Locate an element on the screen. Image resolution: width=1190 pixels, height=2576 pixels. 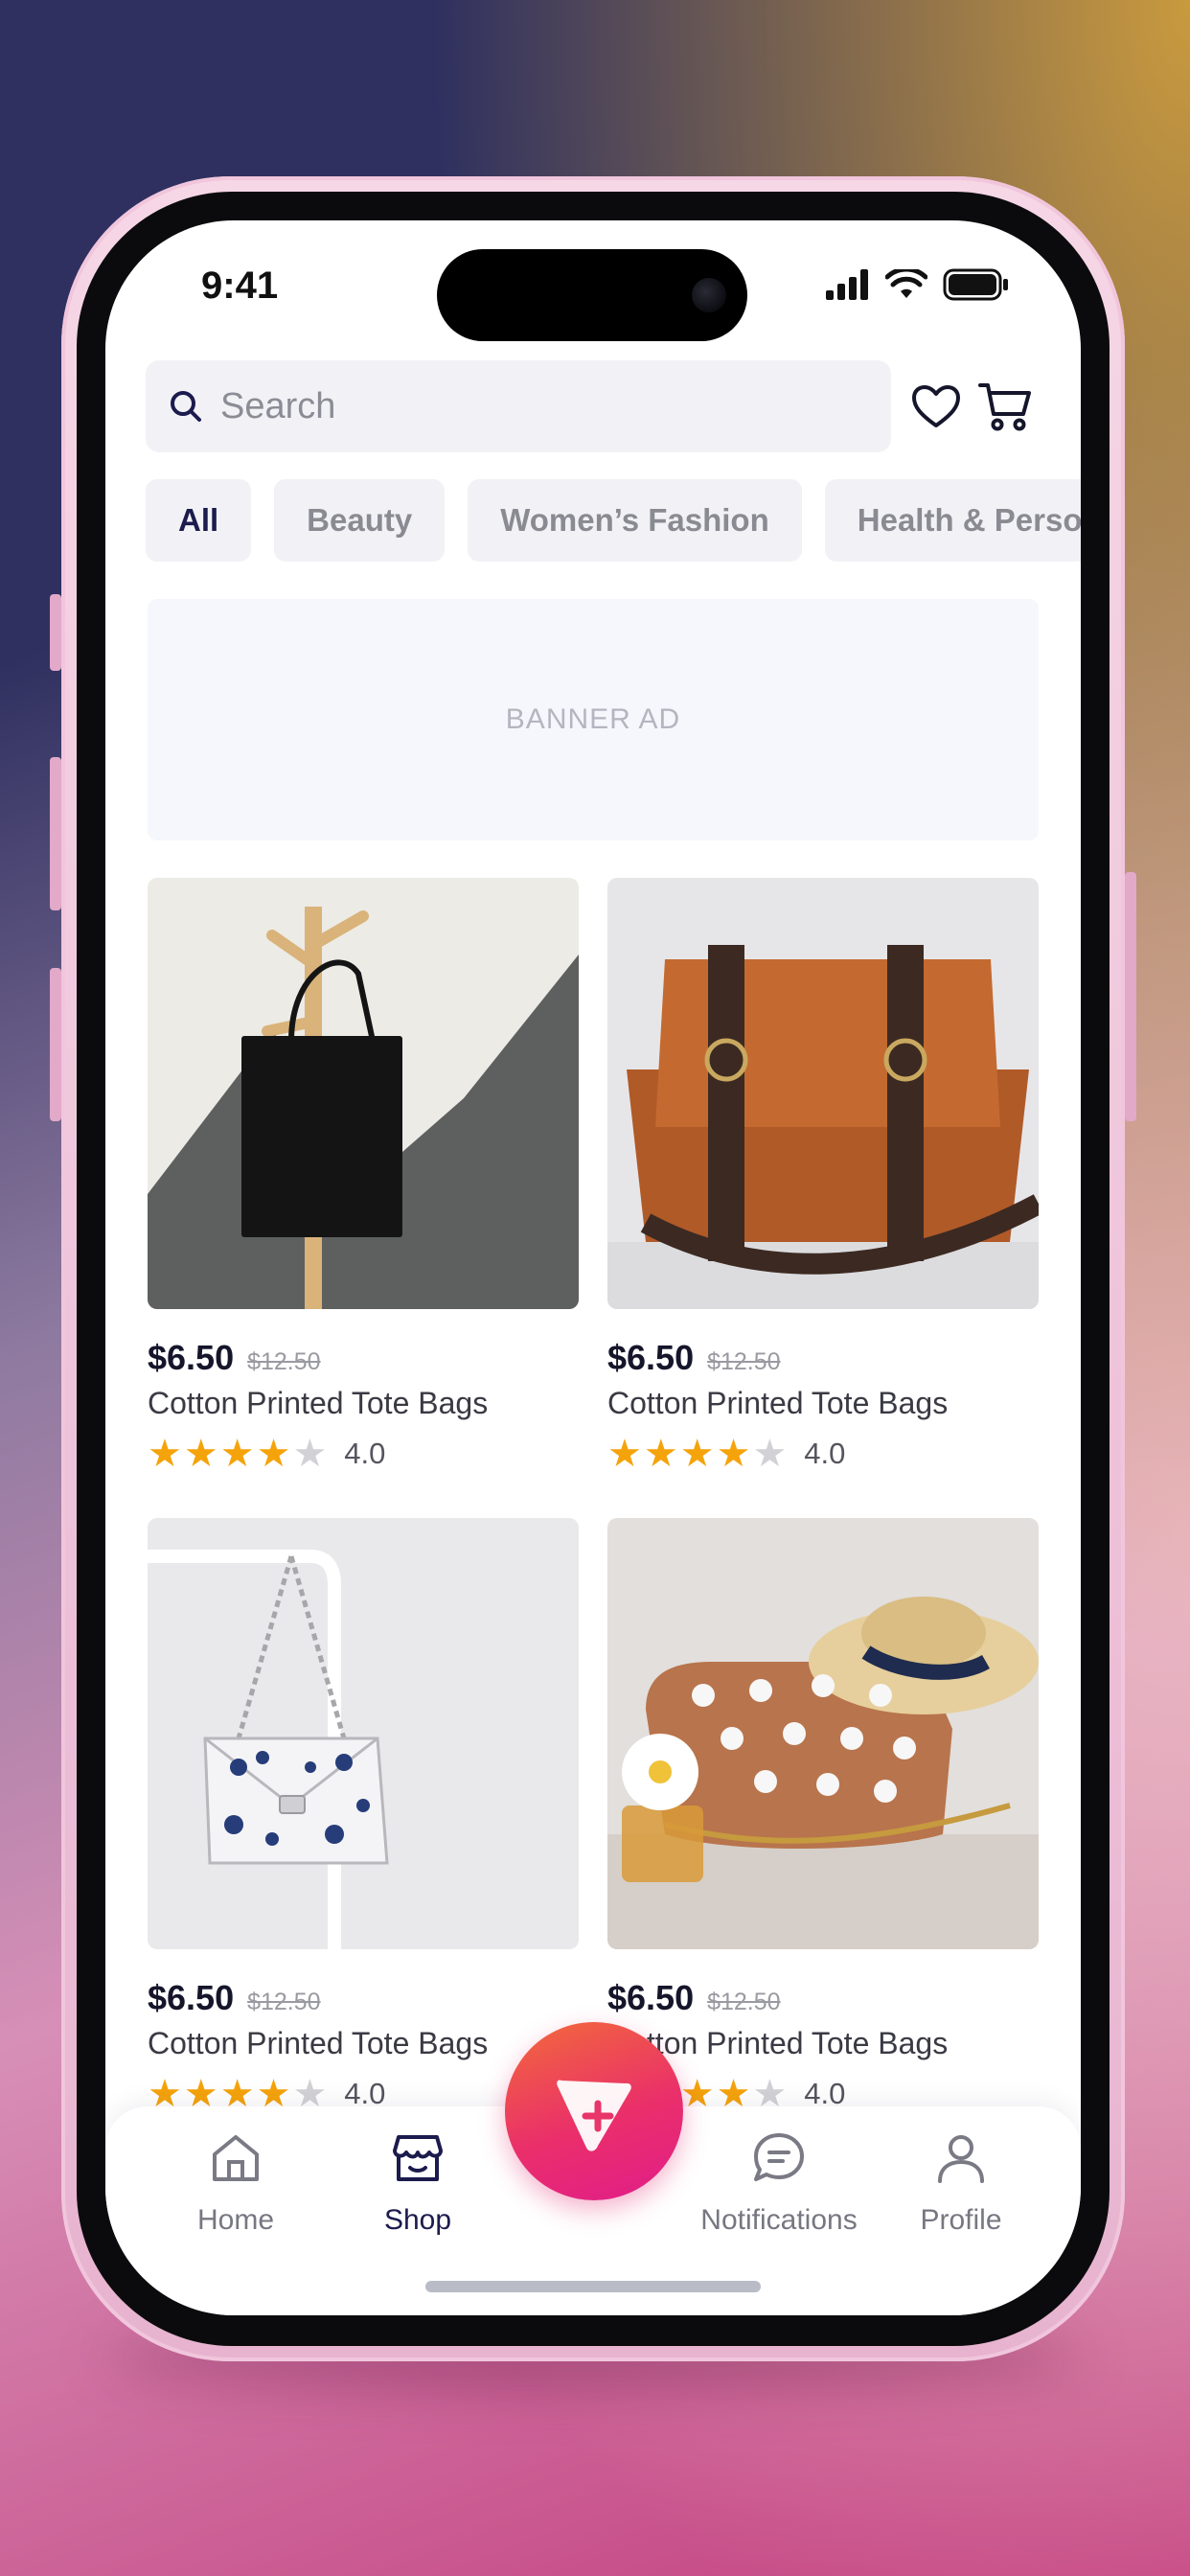
nav-label-home: Home is located at coordinates (236, 2220).